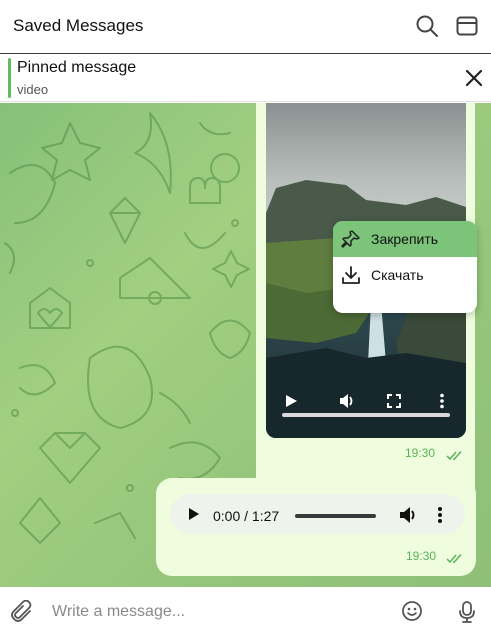 The height and width of the screenshot is (637, 491). Describe the element at coordinates (335, 516) in the screenshot. I see `audio-progress-bar` at that location.